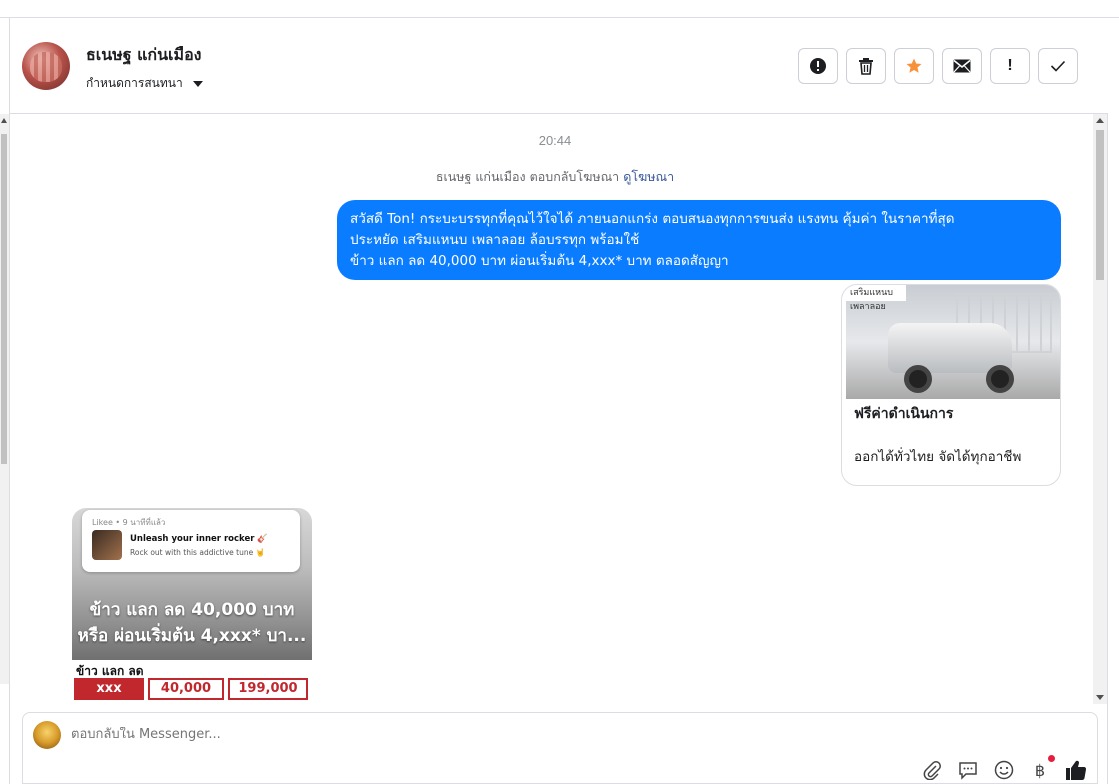 This screenshot has width=1119, height=784. I want to click on exclamation-icon: !, so click(1010, 65).